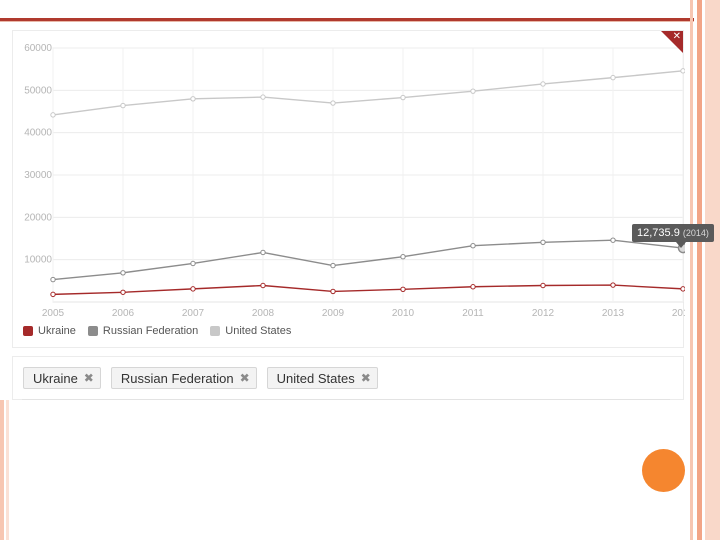 Image resolution: width=720 pixels, height=540 pixels. What do you see at coordinates (263, 313) in the screenshot?
I see `x-tick-label: 2008` at bounding box center [263, 313].